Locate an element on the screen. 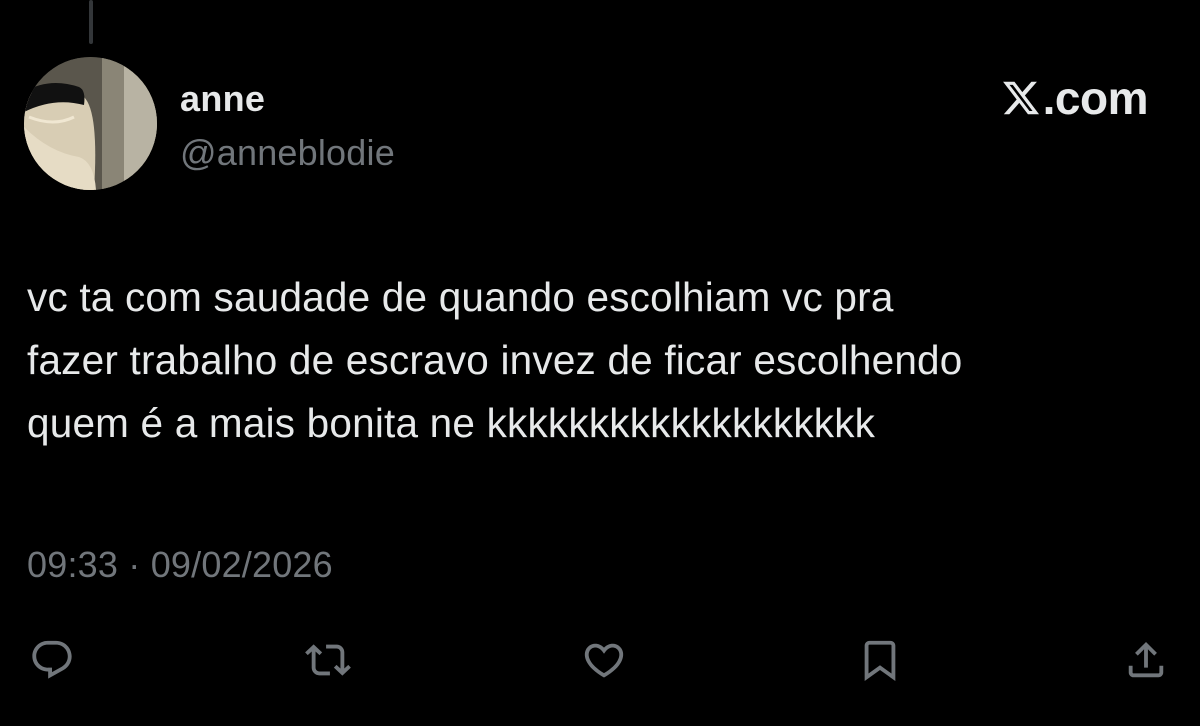 Image resolution: width=1200 pixels, height=726 pixels. reply-button is located at coordinates (52, 660).